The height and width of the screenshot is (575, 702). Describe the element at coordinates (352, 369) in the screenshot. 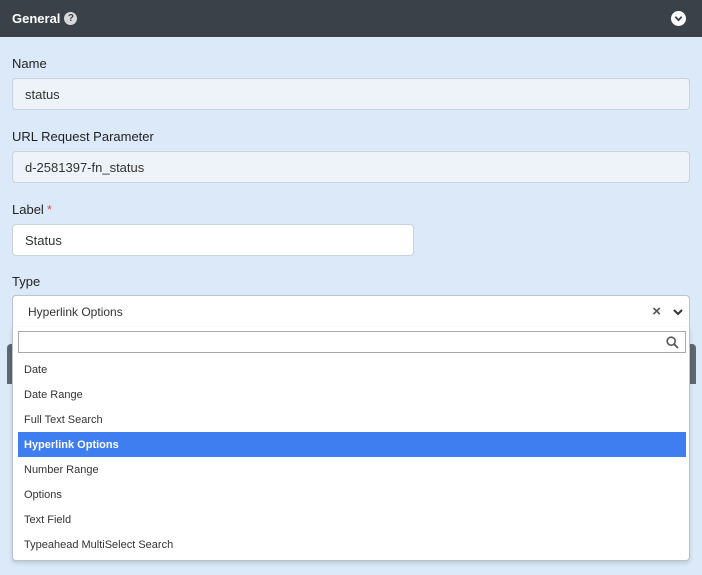

I see `option-date: Date` at that location.